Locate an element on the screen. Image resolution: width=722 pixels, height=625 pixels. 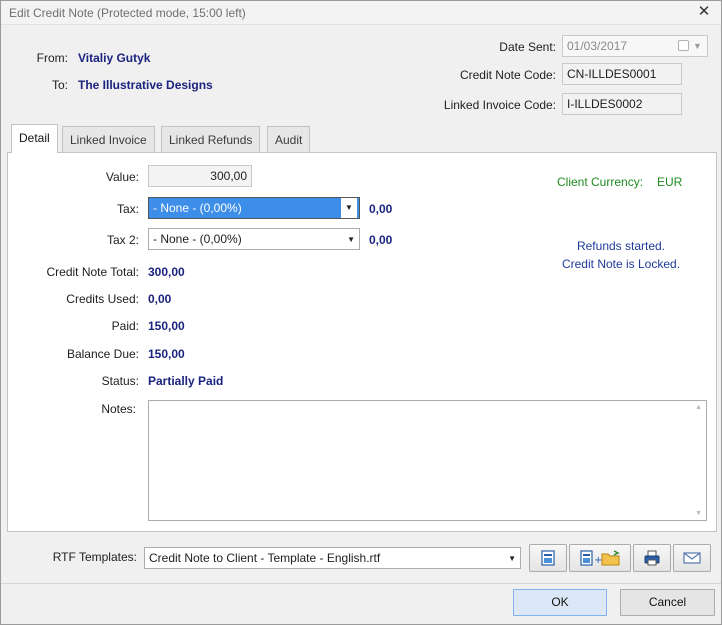
notes-textarea: ▲ ▼ is located at coordinates (427, 460).